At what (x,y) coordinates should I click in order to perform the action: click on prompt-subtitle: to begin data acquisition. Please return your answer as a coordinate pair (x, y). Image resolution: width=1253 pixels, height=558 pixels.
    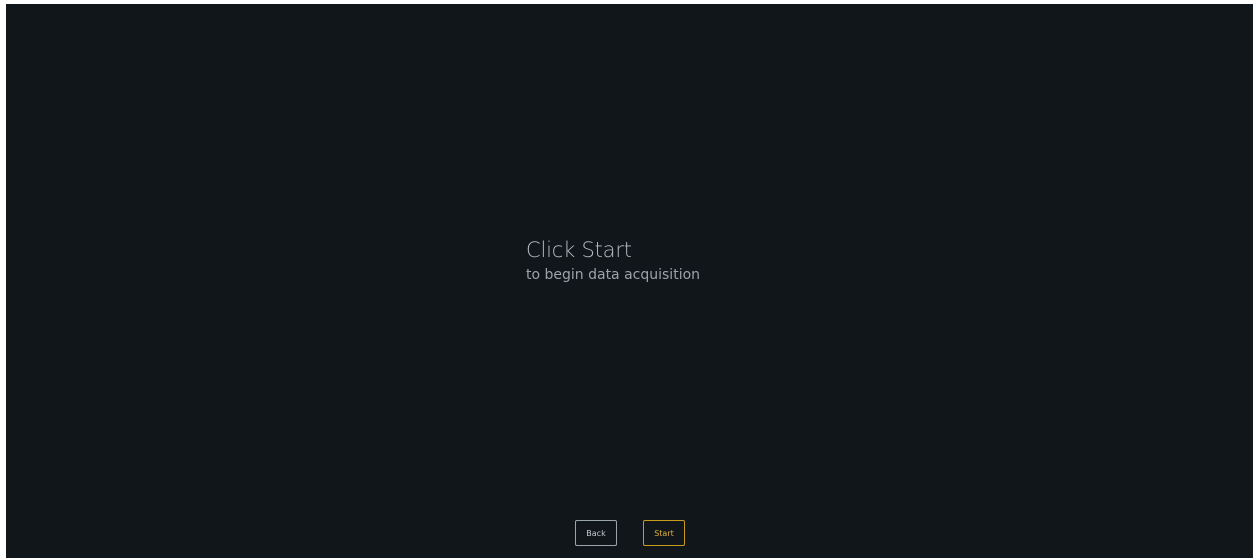
    Looking at the image, I should click on (613, 275).